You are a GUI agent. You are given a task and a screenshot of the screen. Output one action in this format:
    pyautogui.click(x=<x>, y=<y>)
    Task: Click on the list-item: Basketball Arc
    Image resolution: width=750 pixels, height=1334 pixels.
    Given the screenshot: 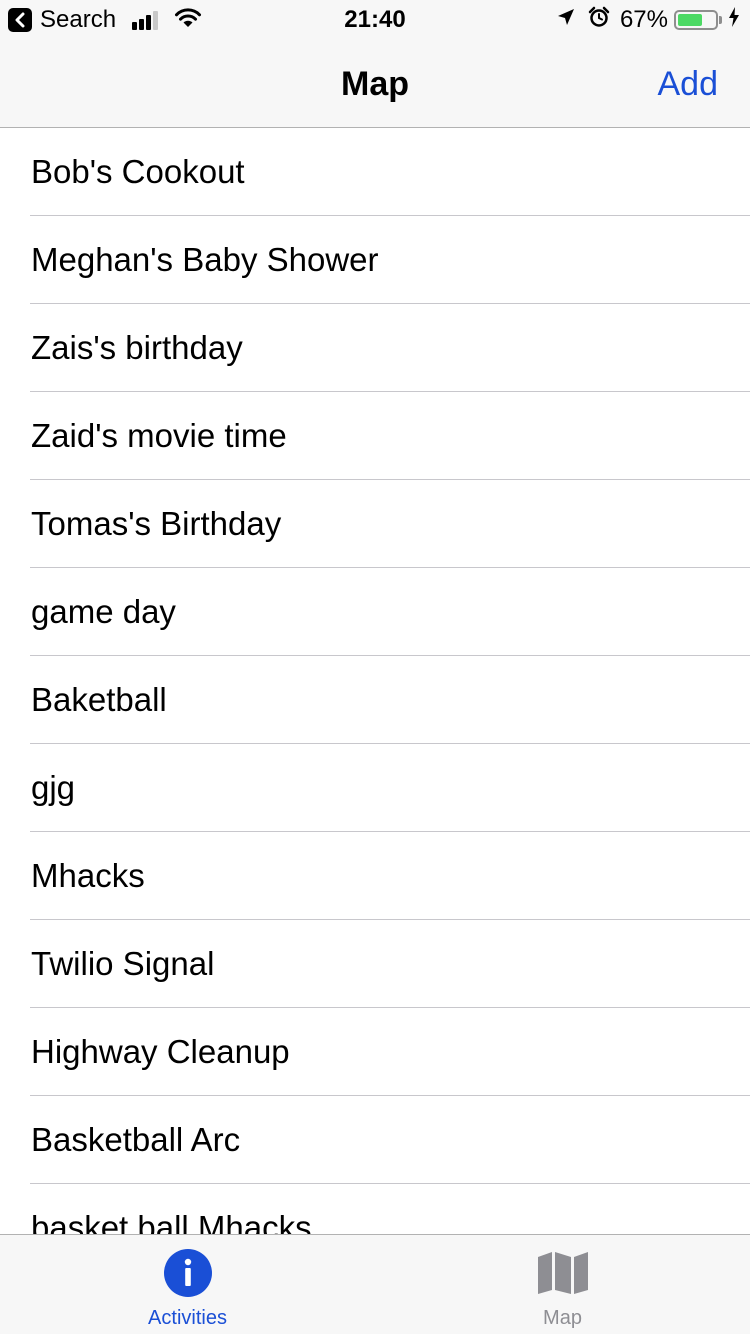 What is the action you would take?
    pyautogui.click(x=375, y=1140)
    